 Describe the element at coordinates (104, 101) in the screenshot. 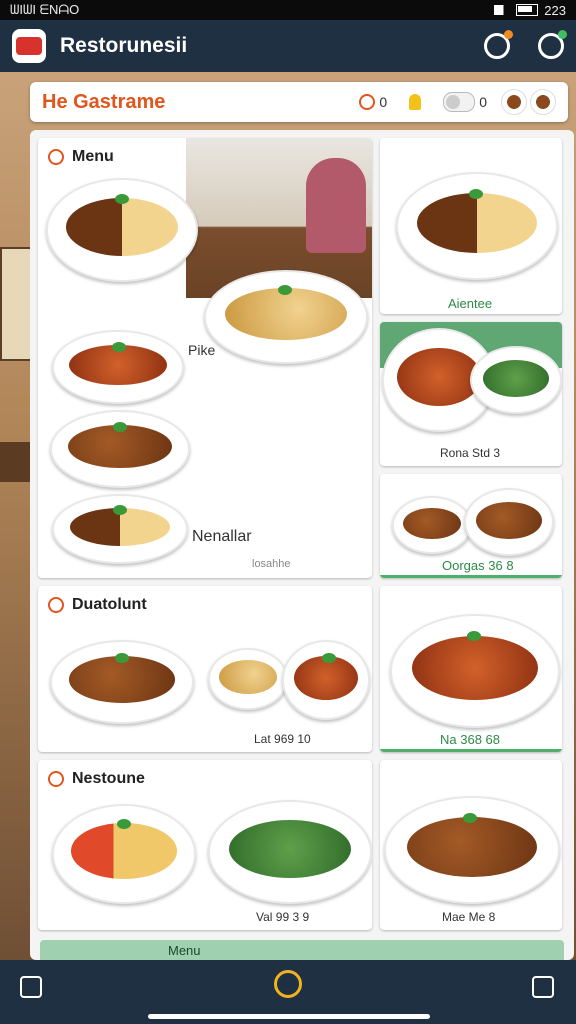

I see `header-title: He Gastrame` at that location.